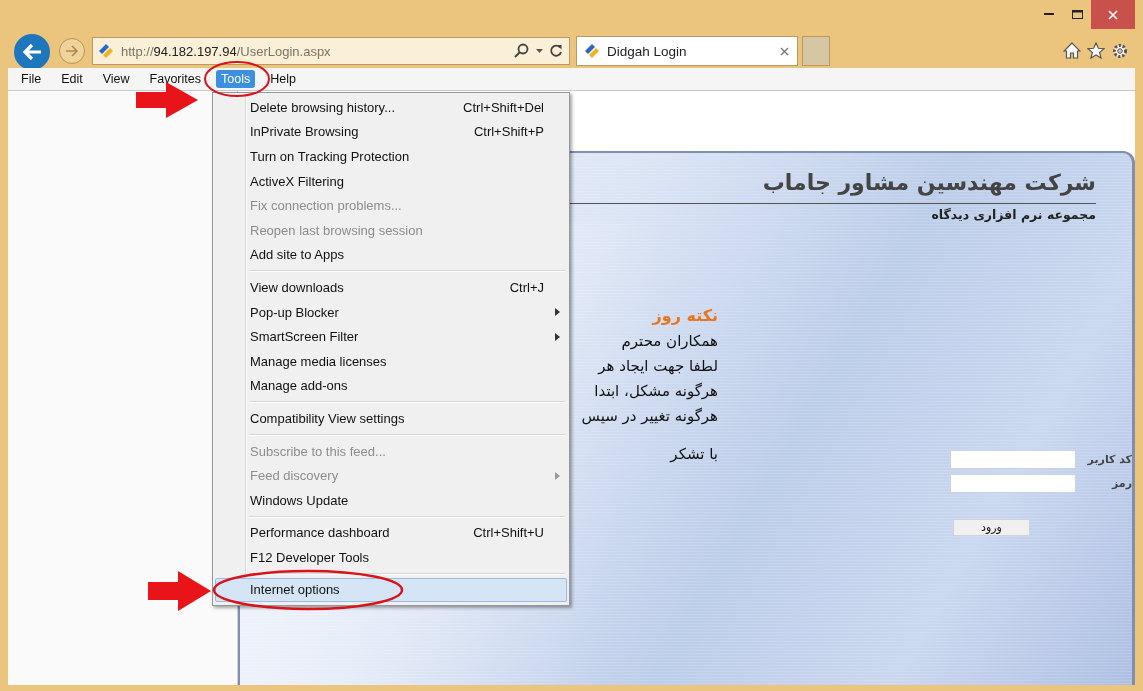 This screenshot has height=691, width=1143. What do you see at coordinates (503, 107) in the screenshot?
I see `shortcut-text: Ctrl+Shift+Del` at bounding box center [503, 107].